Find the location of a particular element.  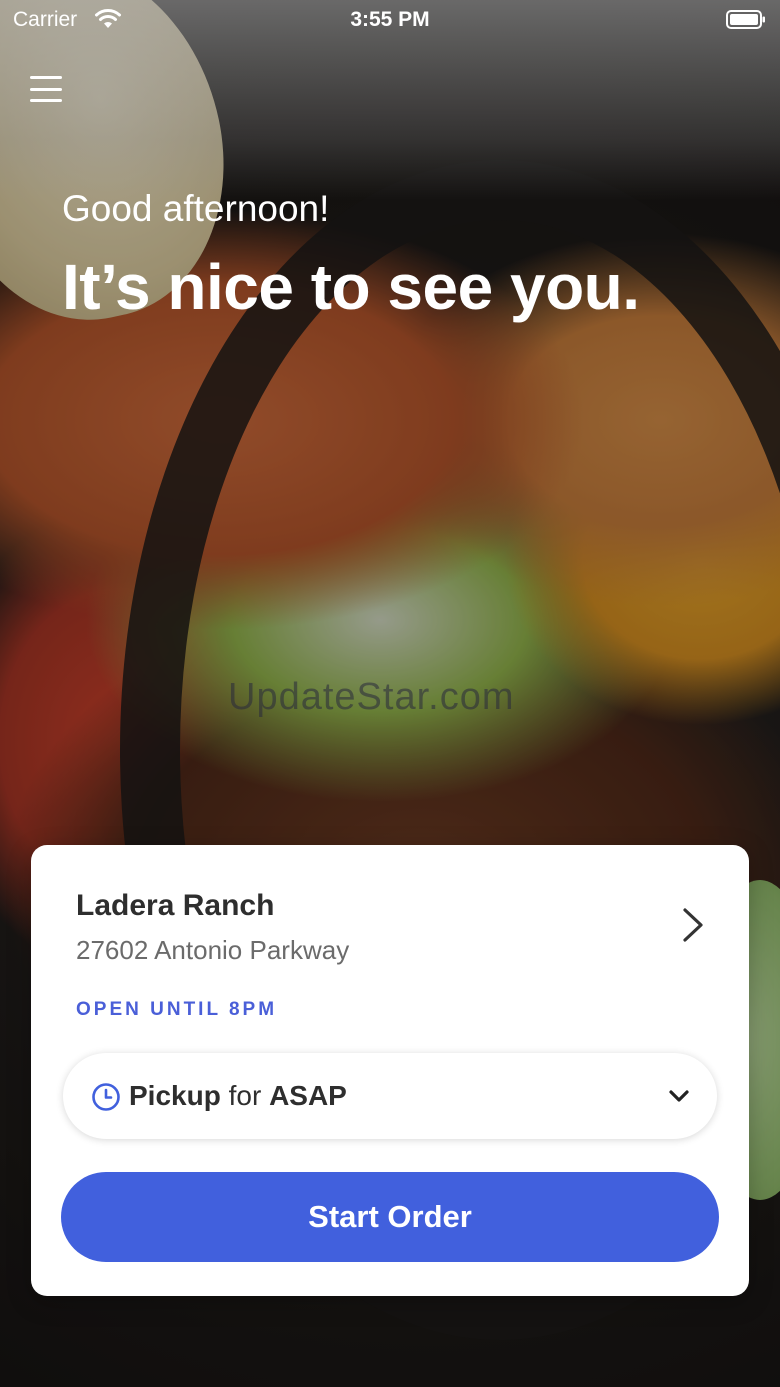

greeting-text: Good afternoon! is located at coordinates (196, 208).